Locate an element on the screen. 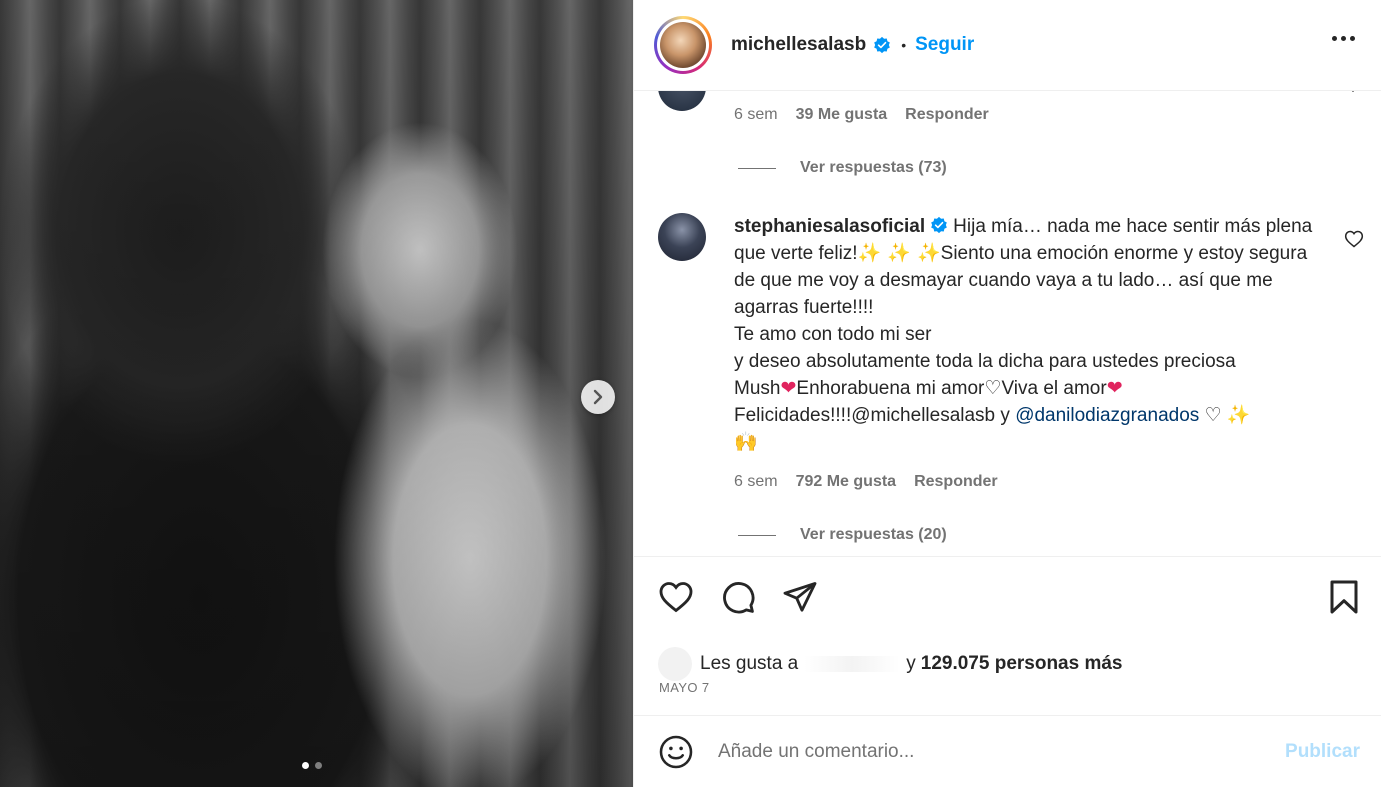 The width and height of the screenshot is (1381, 787). sparkles-emoji: ✨ ✨ ✨ is located at coordinates (899, 253).